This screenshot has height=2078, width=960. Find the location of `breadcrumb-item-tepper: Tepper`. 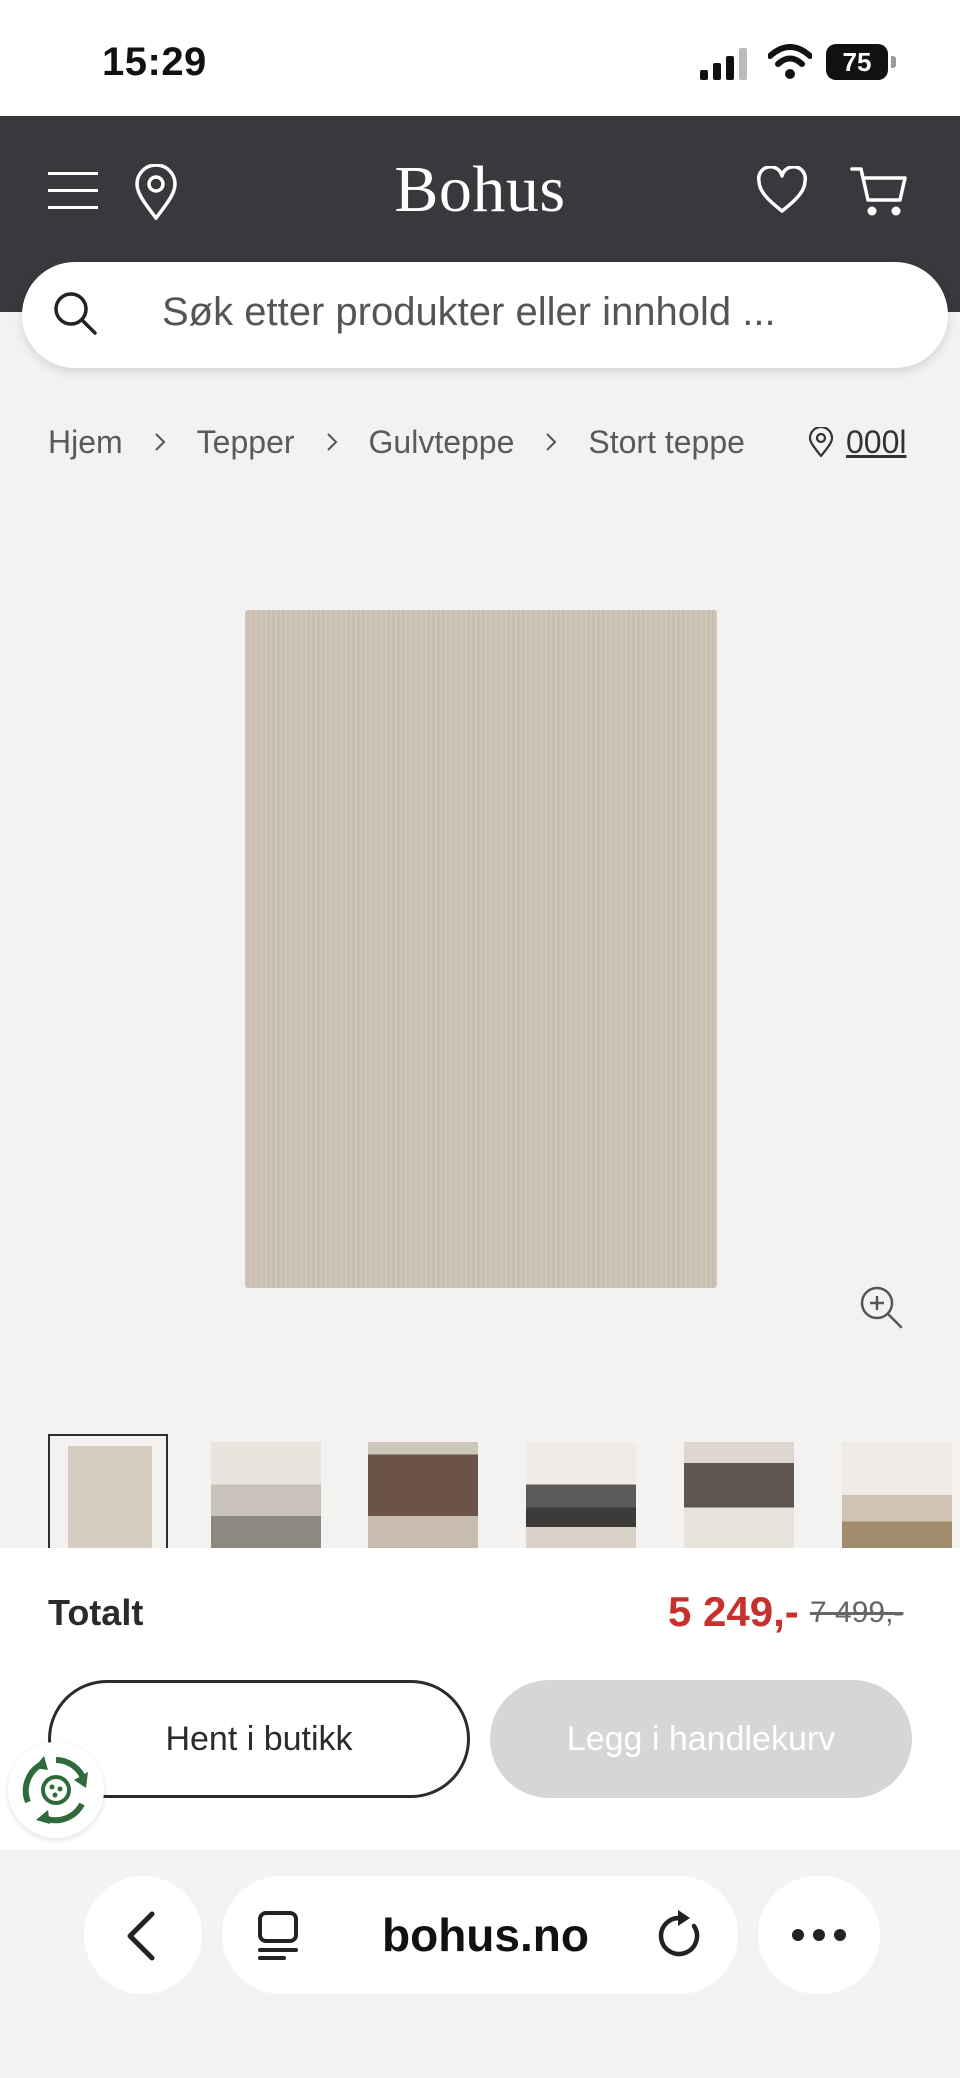

breadcrumb-item-tepper: Tepper is located at coordinates (246, 442).